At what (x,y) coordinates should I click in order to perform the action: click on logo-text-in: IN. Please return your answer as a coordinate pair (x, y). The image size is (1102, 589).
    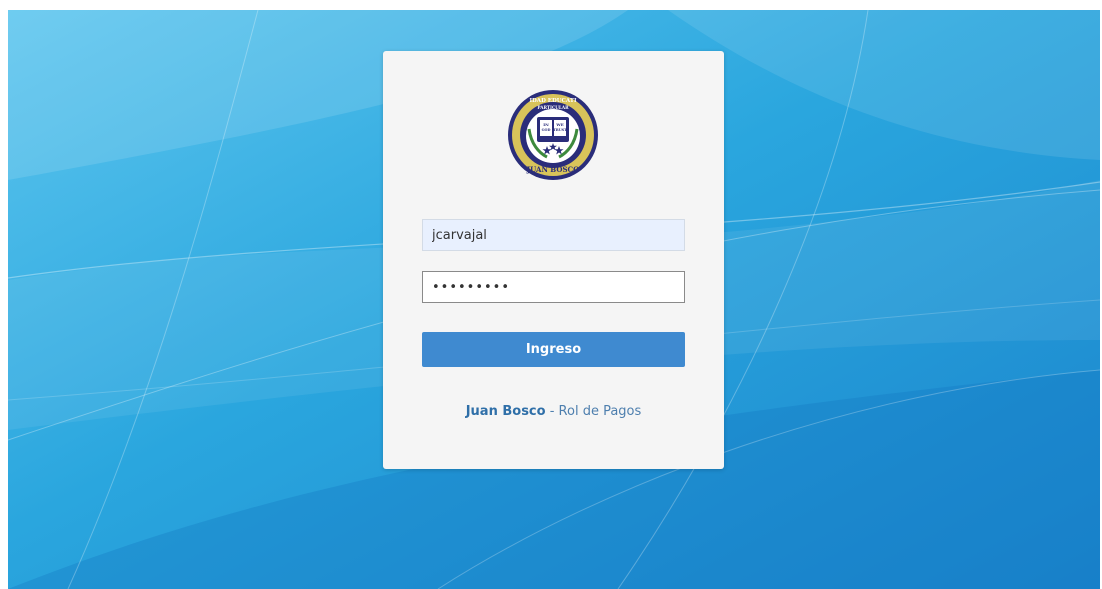
    Looking at the image, I should click on (546, 124).